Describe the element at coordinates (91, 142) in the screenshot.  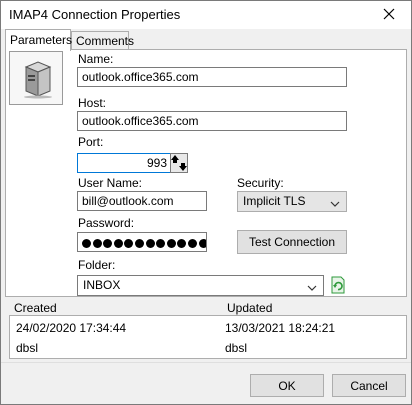
I see `port-label: Port:` at that location.